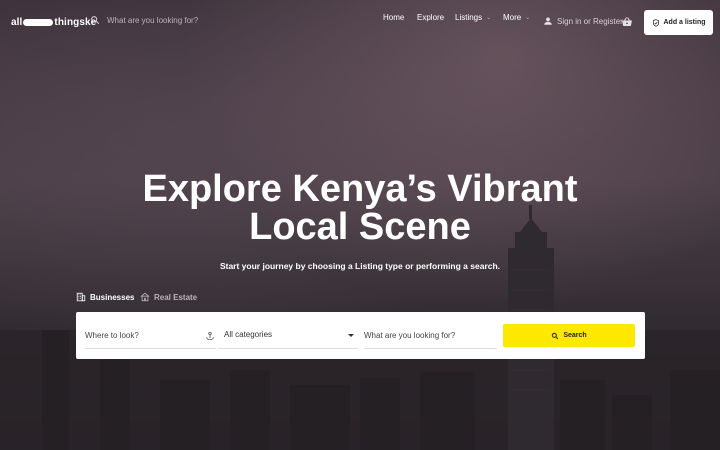  I want to click on tab-businesses: Businesses, so click(105, 297).